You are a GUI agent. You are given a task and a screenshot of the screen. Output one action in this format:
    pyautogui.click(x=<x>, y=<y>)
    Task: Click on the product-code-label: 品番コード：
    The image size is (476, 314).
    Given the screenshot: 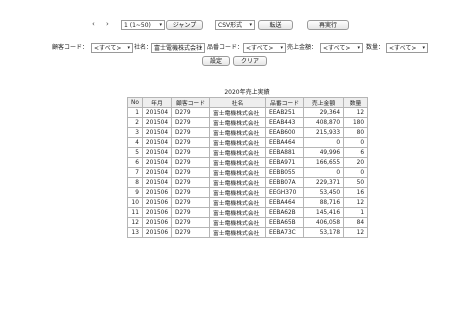 What is the action you would take?
    pyautogui.click(x=225, y=47)
    